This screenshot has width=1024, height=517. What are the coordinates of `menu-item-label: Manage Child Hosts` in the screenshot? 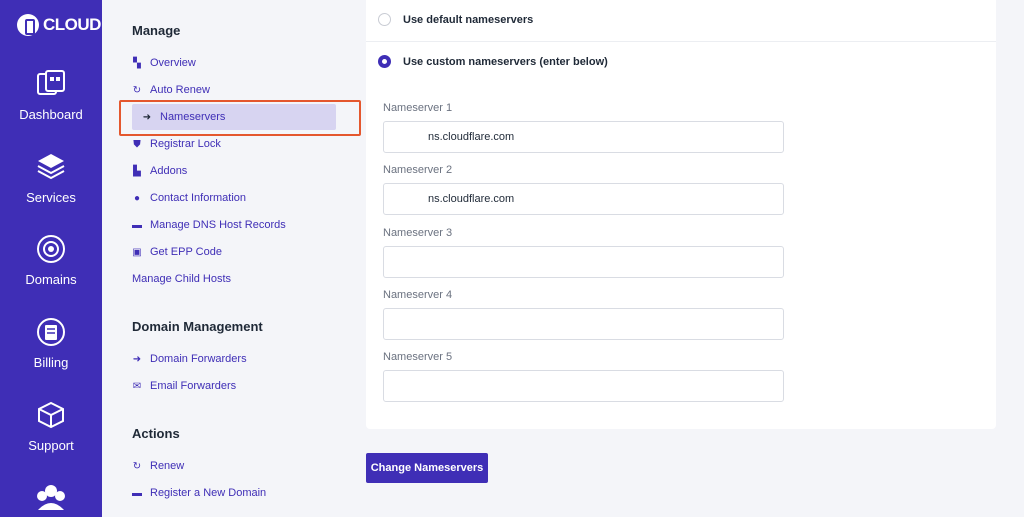 It's located at (182, 279).